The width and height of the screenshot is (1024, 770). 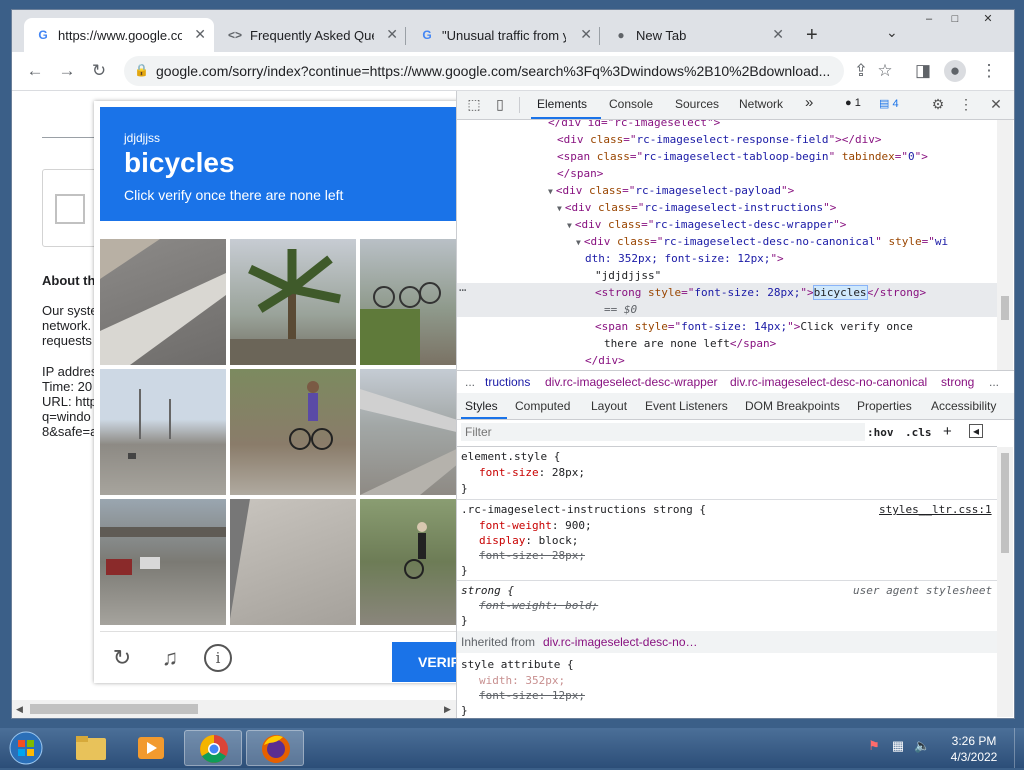 What do you see at coordinates (874, 746) in the screenshot?
I see `action-center-flag-icon: ⚑` at bounding box center [874, 746].